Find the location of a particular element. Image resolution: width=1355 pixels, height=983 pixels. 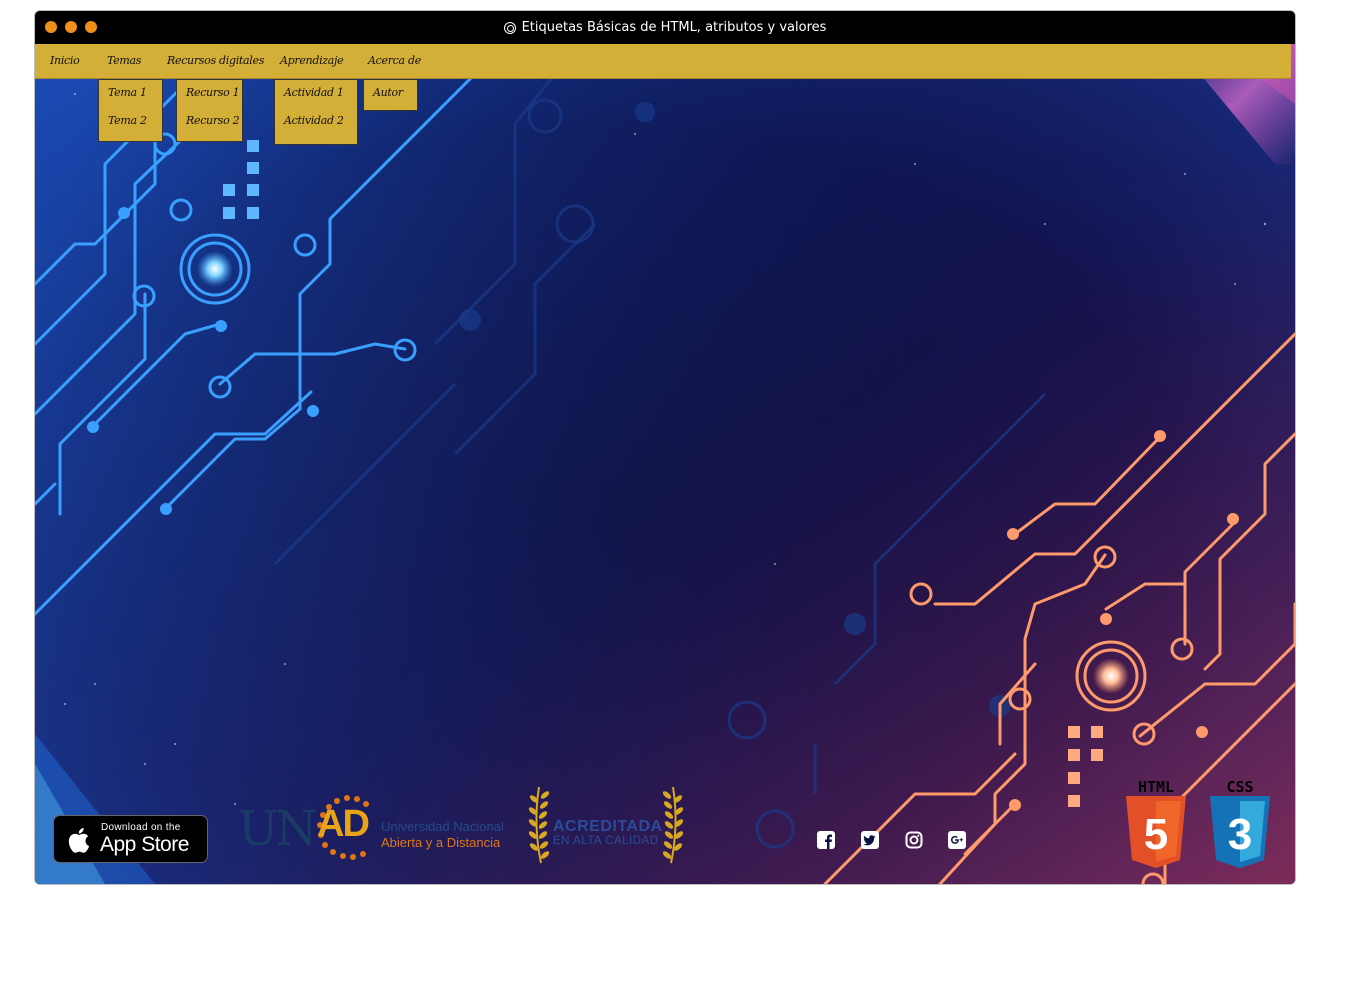

app-store-badge: Download on the App Store is located at coordinates (130, 839).